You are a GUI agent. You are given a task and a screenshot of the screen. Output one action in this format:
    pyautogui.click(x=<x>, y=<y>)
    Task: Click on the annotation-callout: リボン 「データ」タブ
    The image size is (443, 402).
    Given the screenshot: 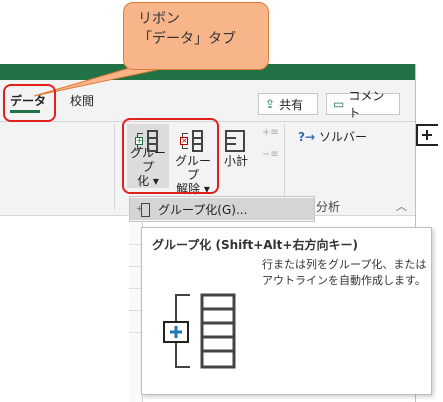 What is the action you would take?
    pyautogui.click(x=196, y=36)
    